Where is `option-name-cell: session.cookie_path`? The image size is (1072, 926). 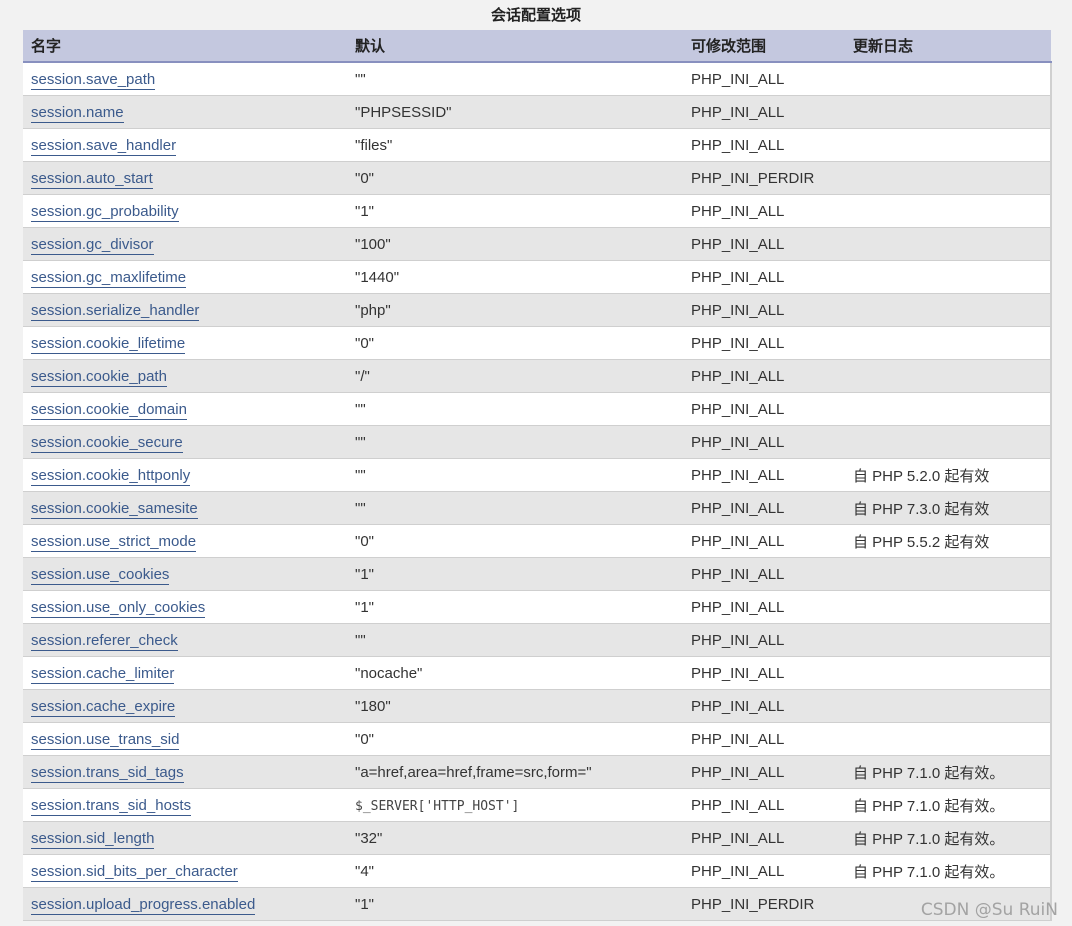
option-name-cell: session.cookie_path is located at coordinates (185, 376).